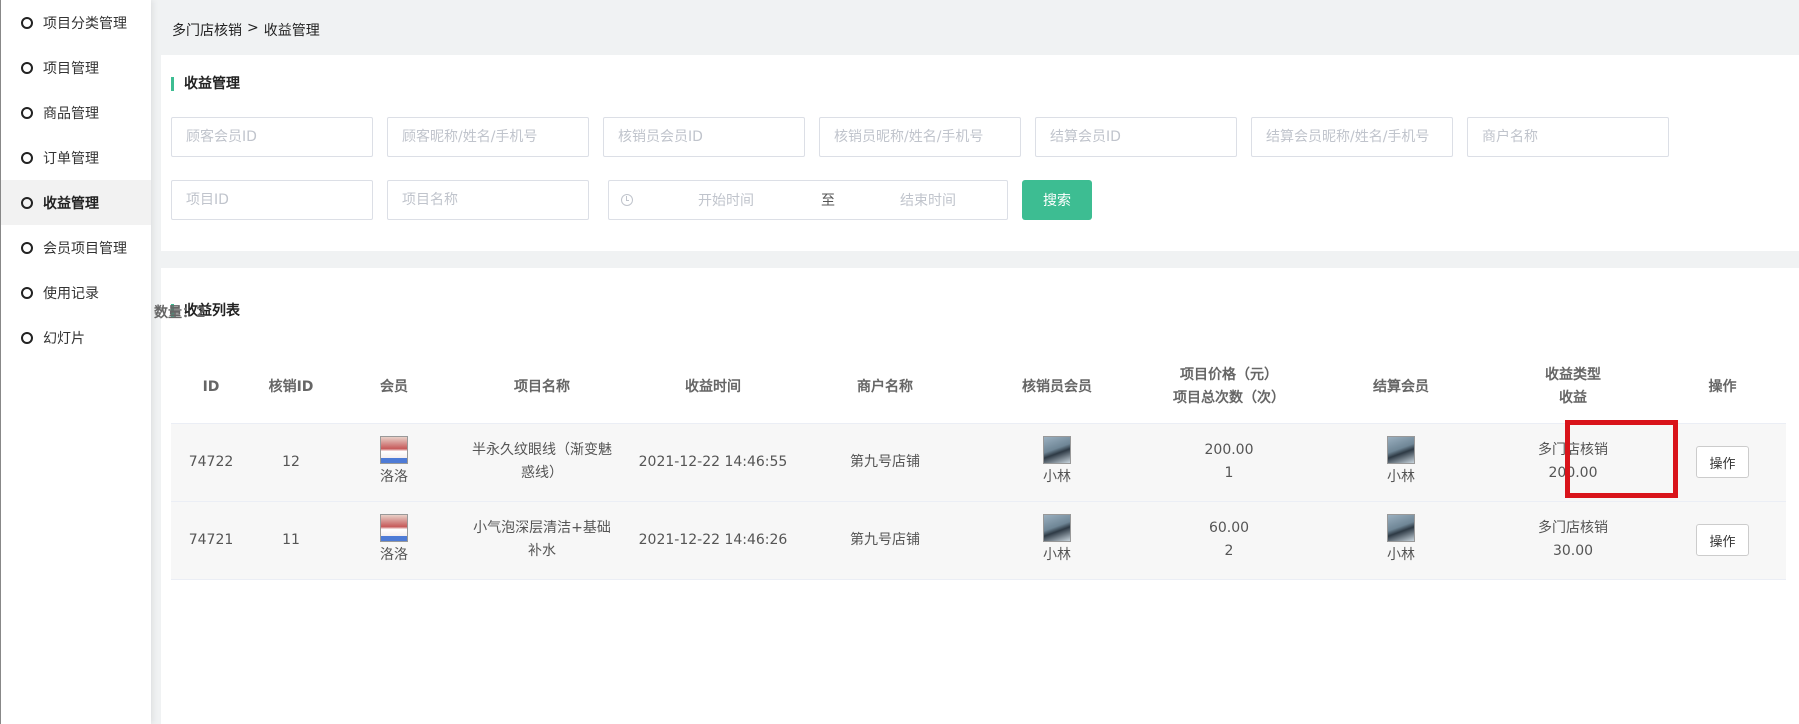 Image resolution: width=1799 pixels, height=724 pixels. I want to click on date-separator: 至, so click(828, 201).